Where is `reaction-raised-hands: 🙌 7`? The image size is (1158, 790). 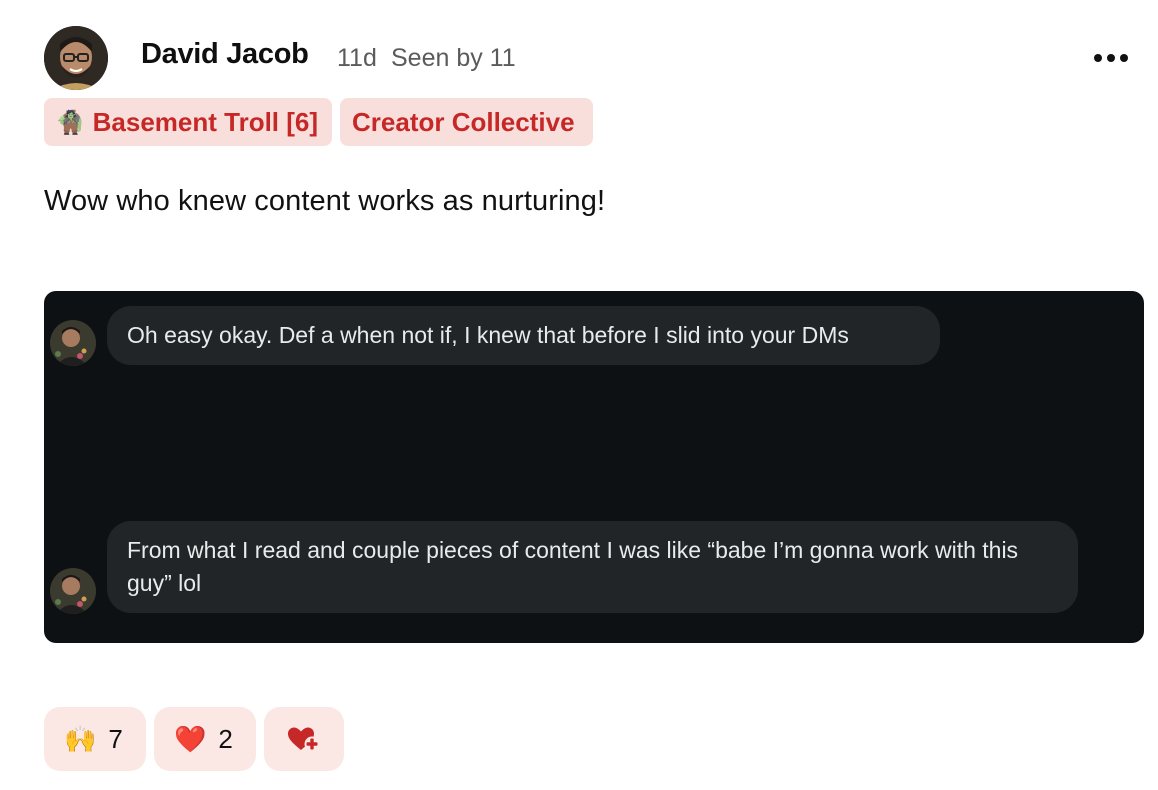 reaction-raised-hands: 🙌 7 is located at coordinates (95, 739).